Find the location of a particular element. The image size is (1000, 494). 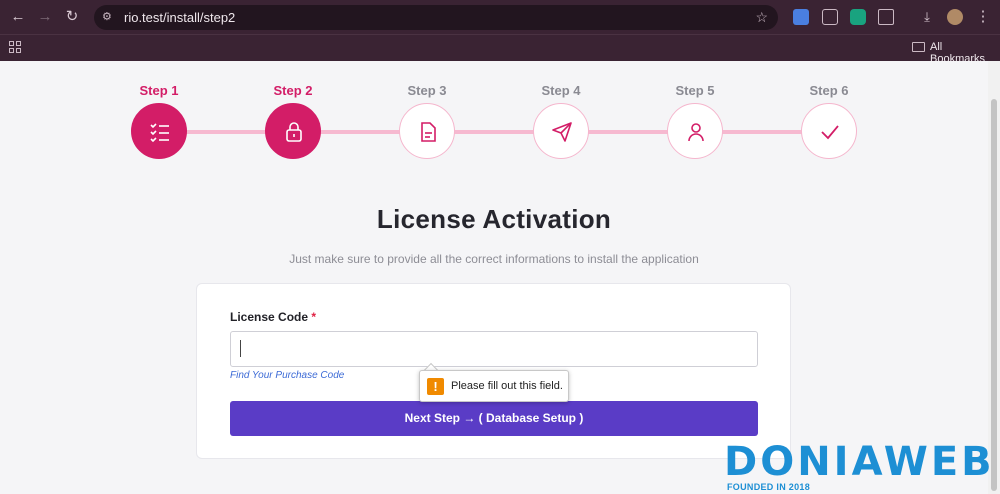

back-icon: ← is located at coordinates (18, 17).